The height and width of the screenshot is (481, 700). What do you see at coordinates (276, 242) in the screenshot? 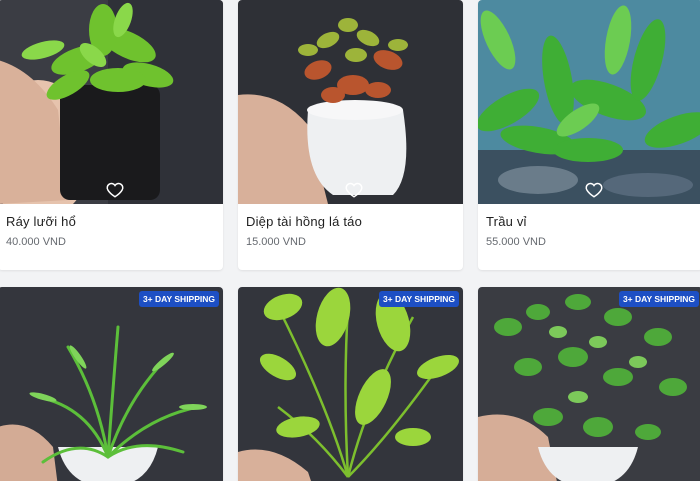
I see `product-price: 15.000 VND` at bounding box center [276, 242].